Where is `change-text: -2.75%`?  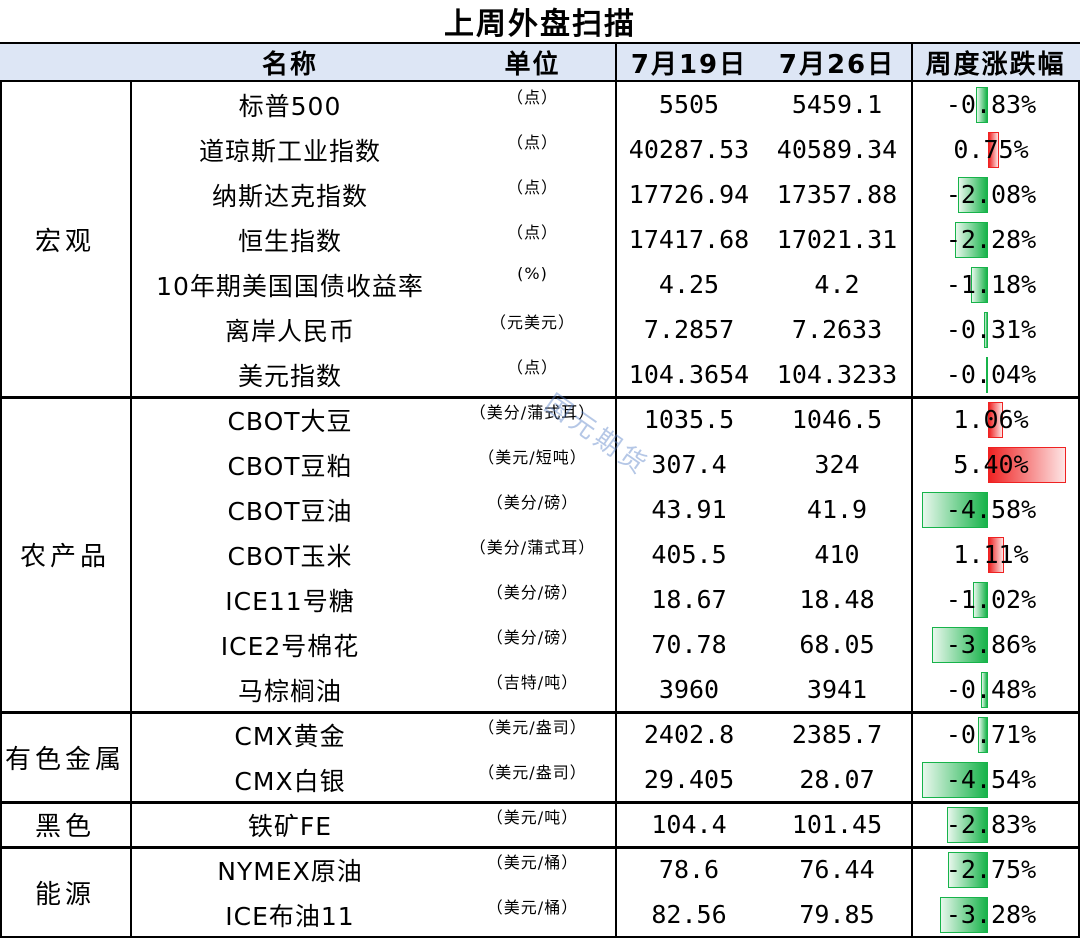
change-text: -2.75% is located at coordinates (991, 869).